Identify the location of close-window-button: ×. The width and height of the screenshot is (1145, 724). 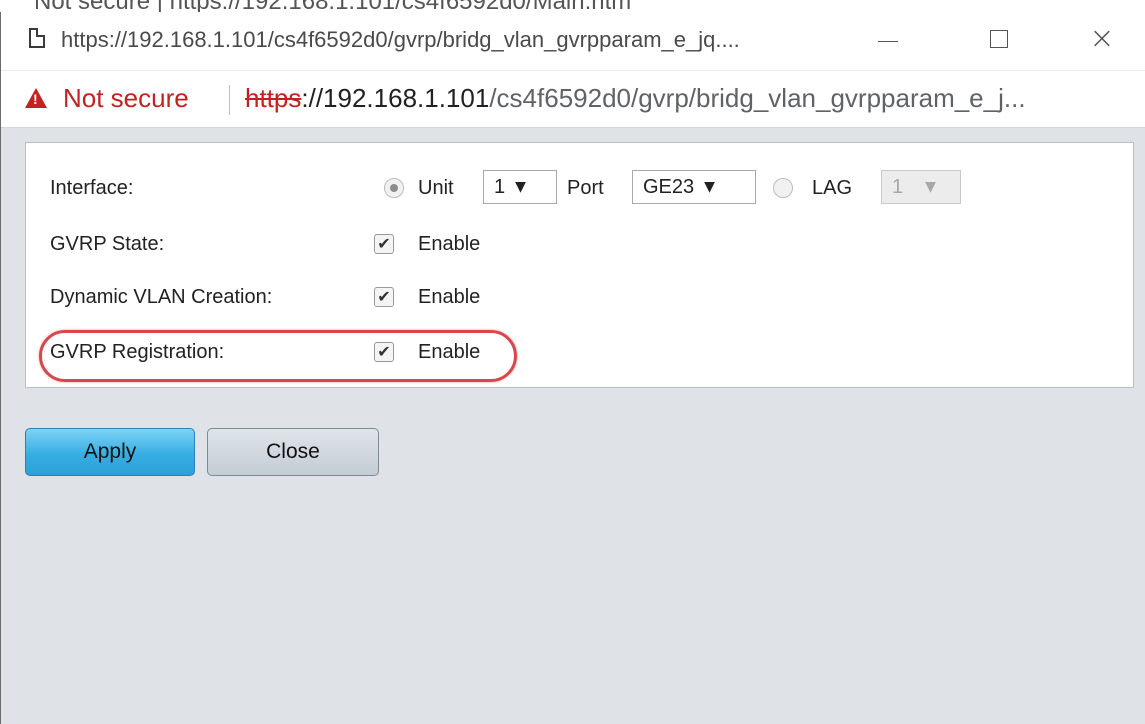
(1102, 39).